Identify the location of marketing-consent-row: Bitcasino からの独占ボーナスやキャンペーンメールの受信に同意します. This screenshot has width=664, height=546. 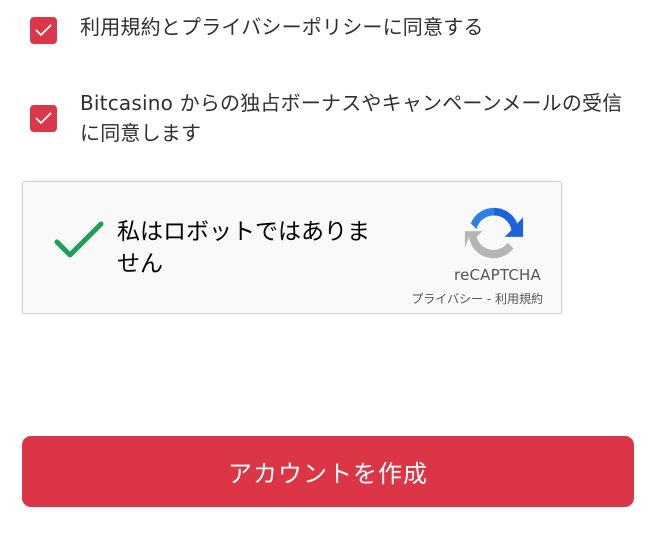
(340, 118).